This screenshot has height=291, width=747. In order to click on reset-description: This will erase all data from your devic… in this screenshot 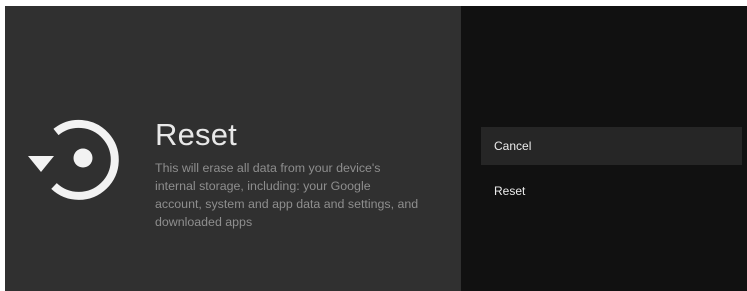, I will do `click(287, 195)`.